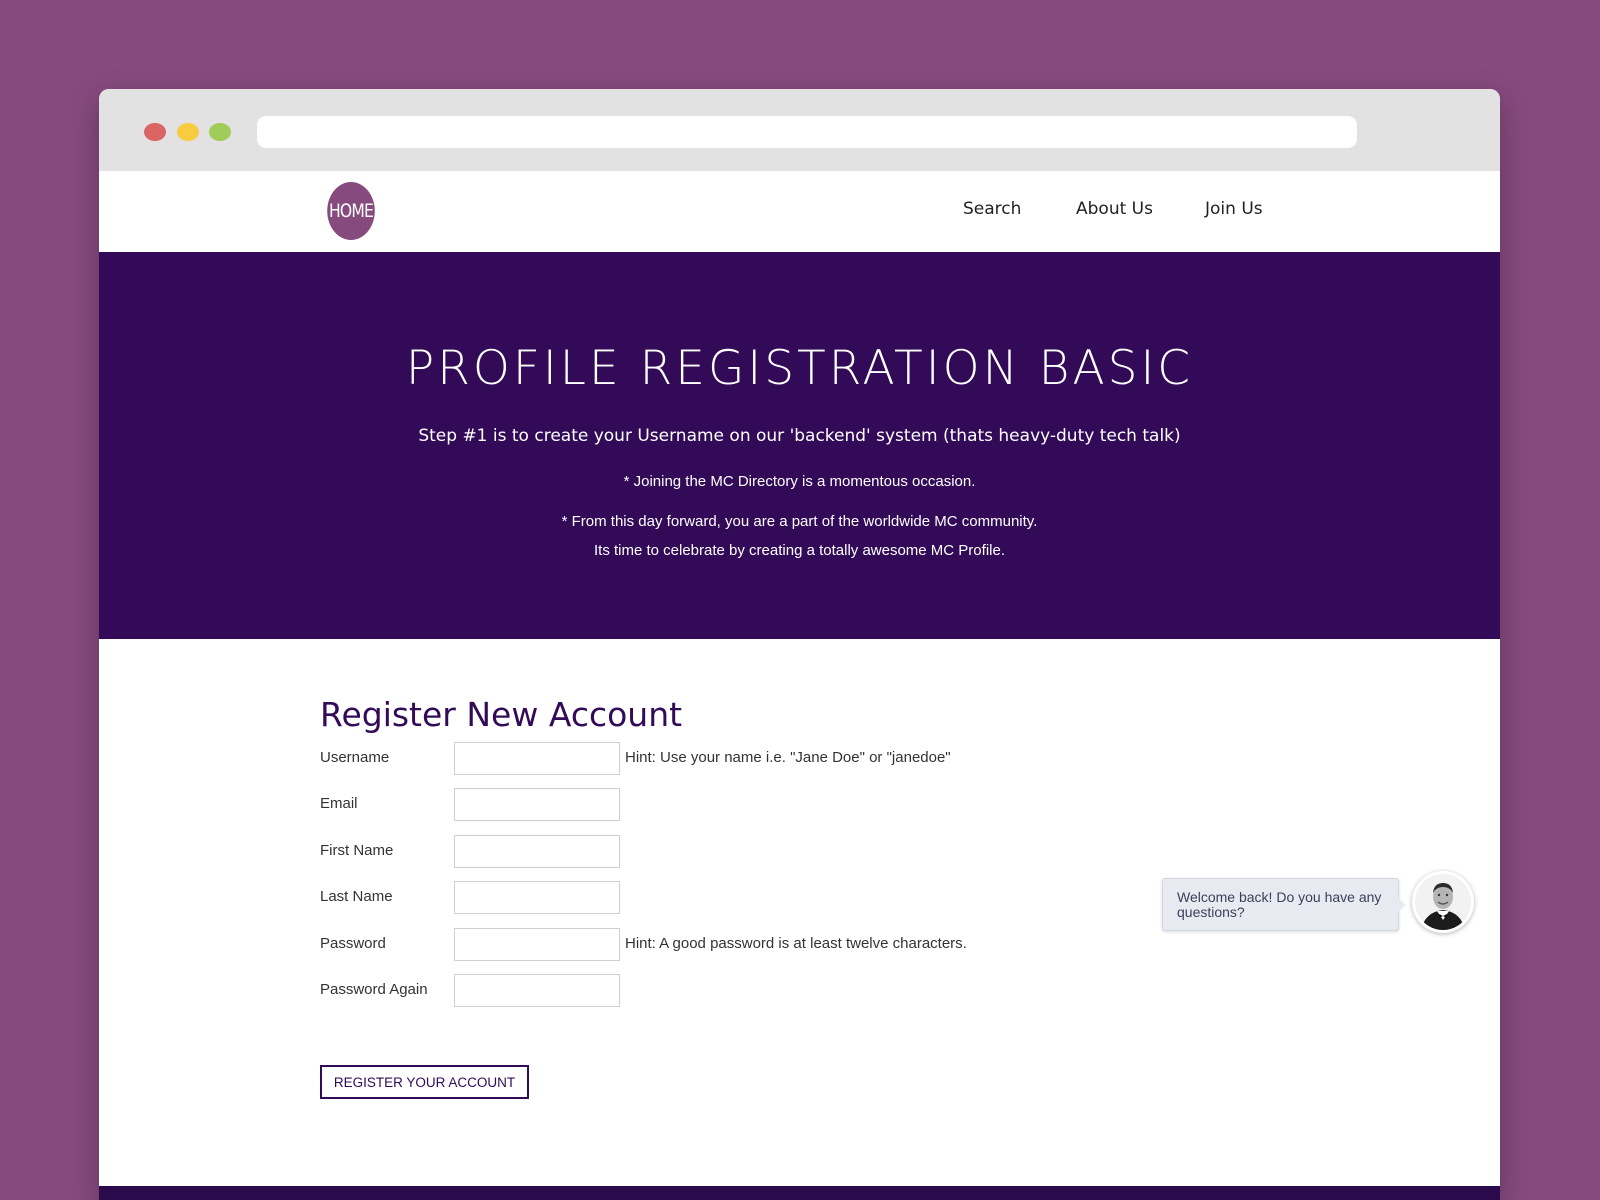 This screenshot has height=1200, width=1600. What do you see at coordinates (501, 714) in the screenshot?
I see `form-title: Register New Account` at bounding box center [501, 714].